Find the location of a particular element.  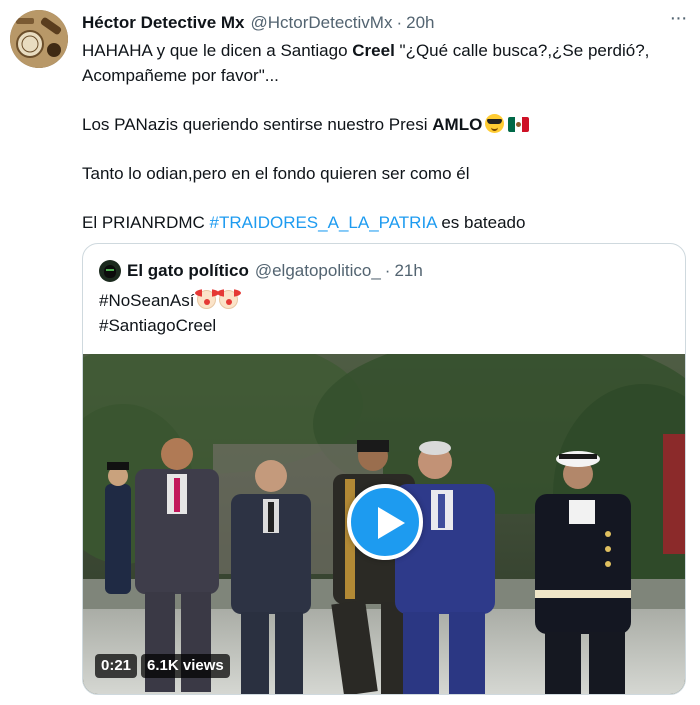

quote-header: El gato político @elgatopolitico_ · 21h is located at coordinates (261, 271).